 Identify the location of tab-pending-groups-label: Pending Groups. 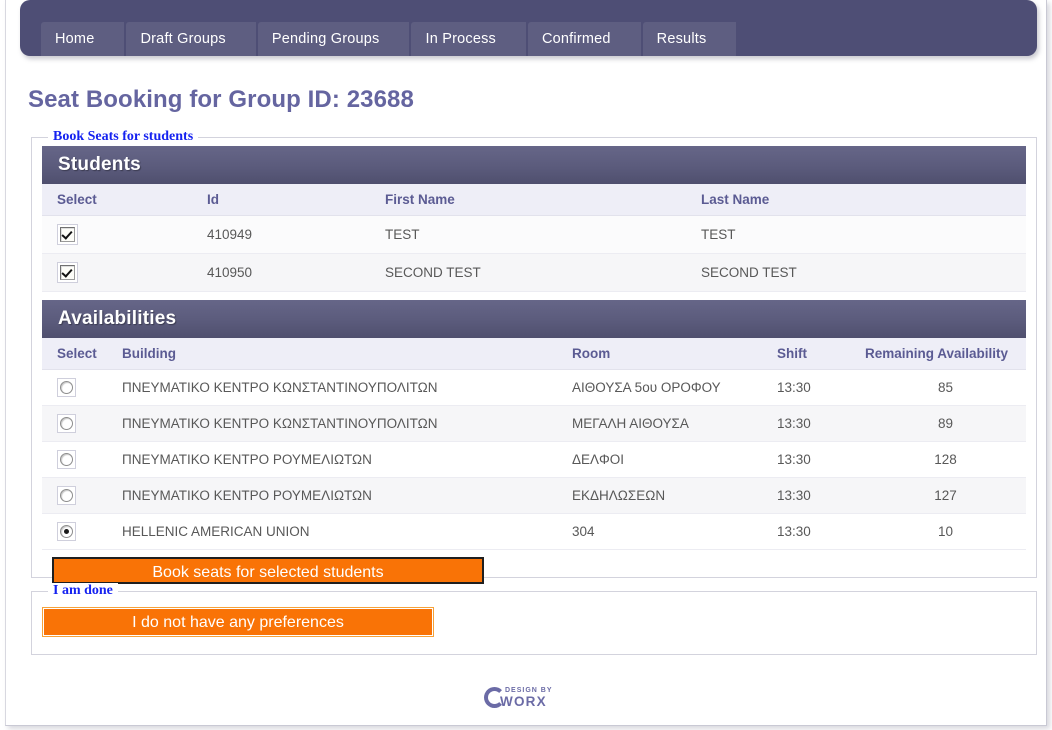
(325, 39).